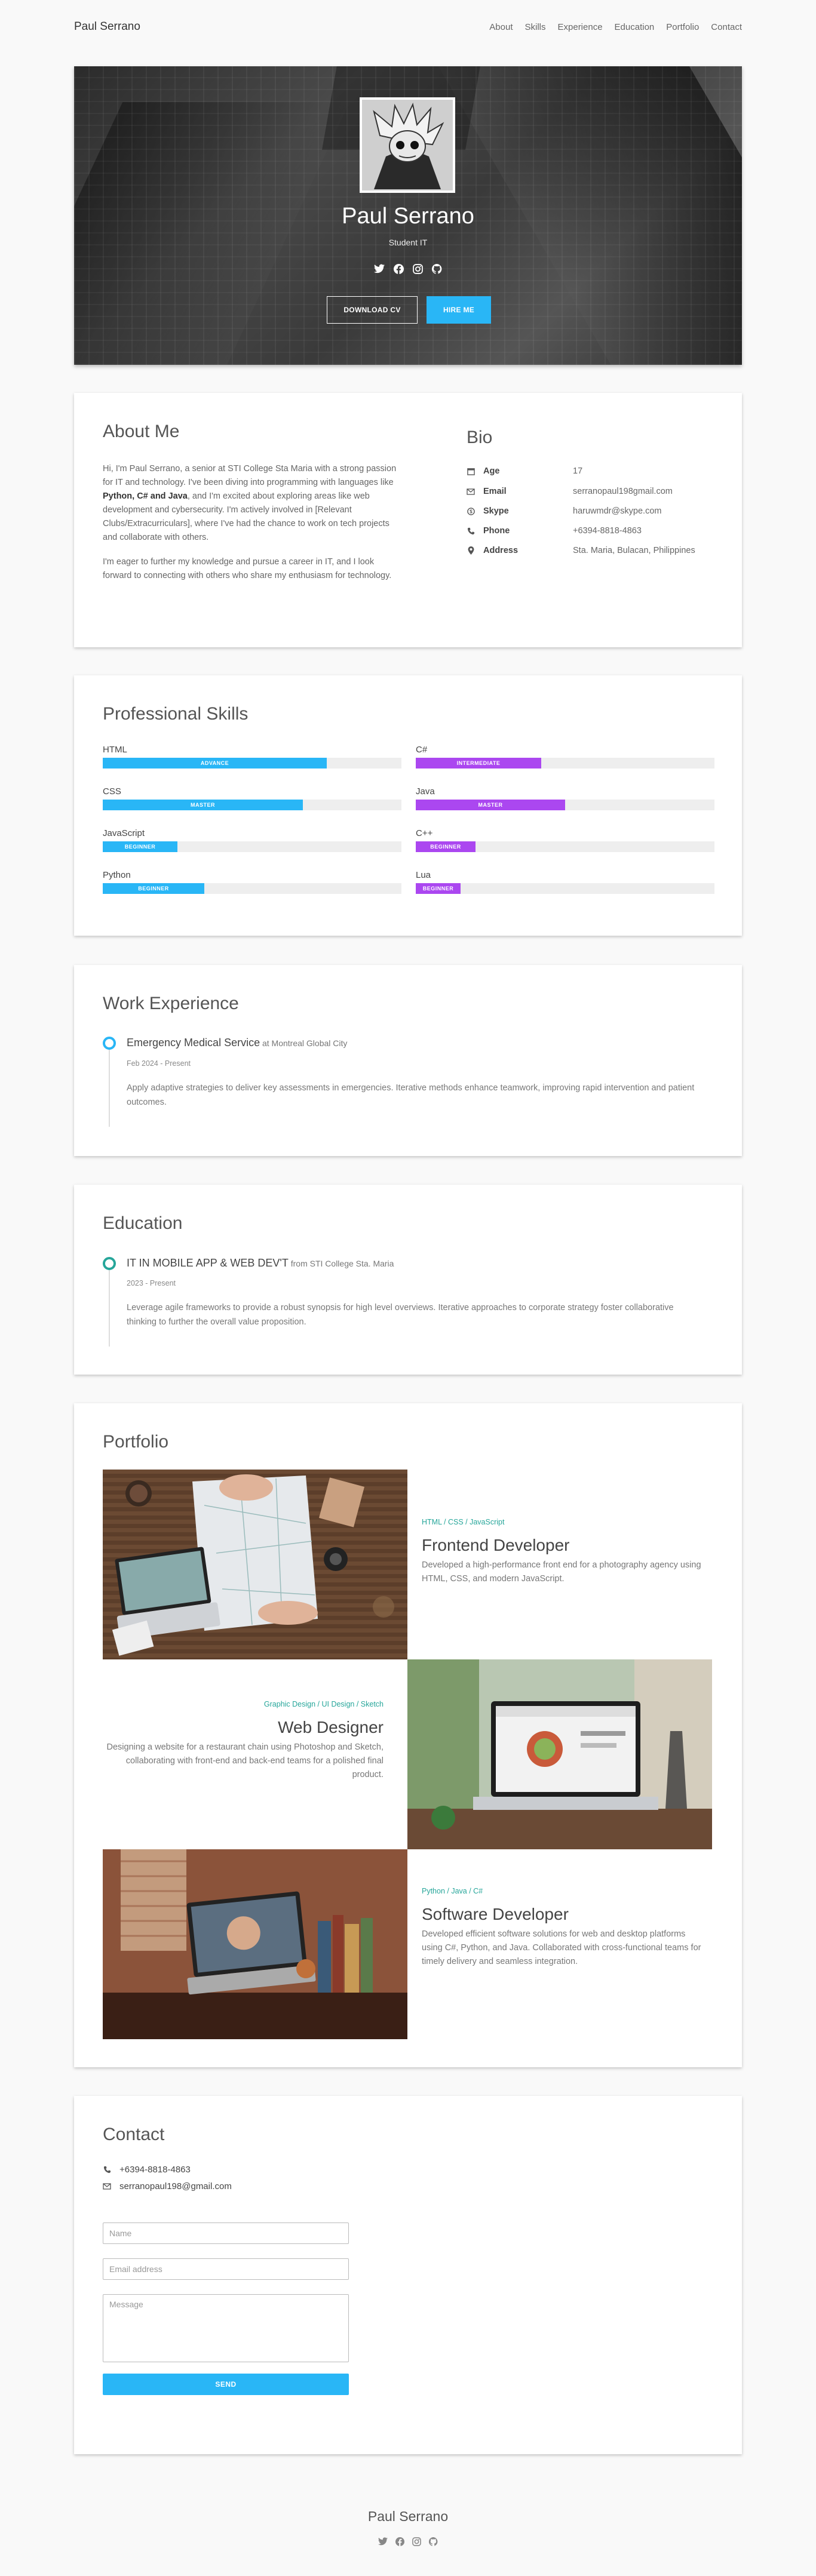 Image resolution: width=816 pixels, height=2576 pixels. I want to click on skype-icon, so click(471, 511).